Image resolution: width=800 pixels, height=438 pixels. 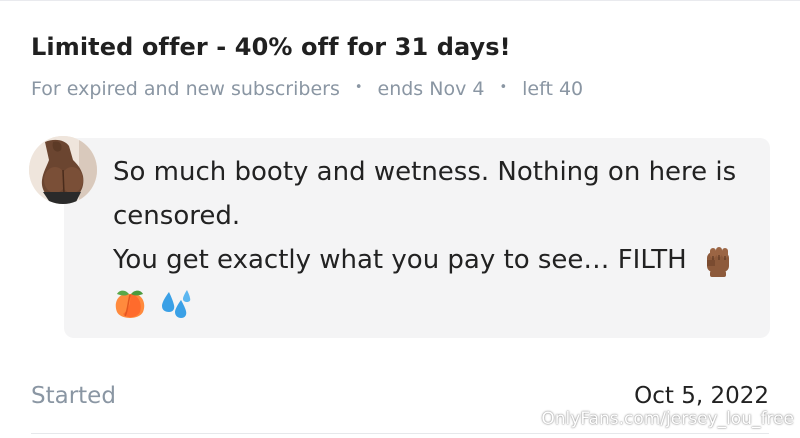 What do you see at coordinates (667, 419) in the screenshot?
I see `watermark: OnlyFans.com/jersey_lou_free` at bounding box center [667, 419].